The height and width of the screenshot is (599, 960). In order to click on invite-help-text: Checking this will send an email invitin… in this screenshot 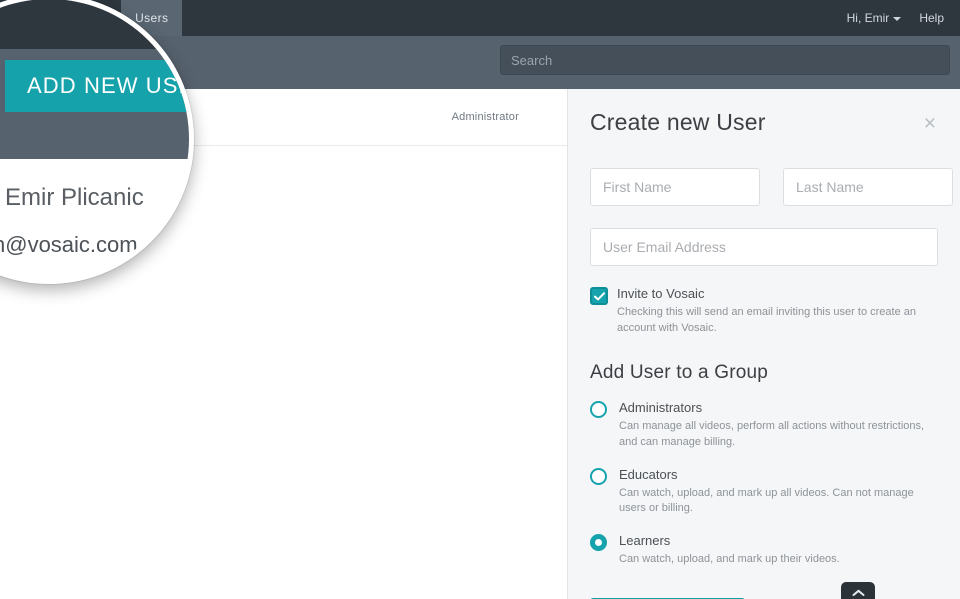, I will do `click(766, 319)`.